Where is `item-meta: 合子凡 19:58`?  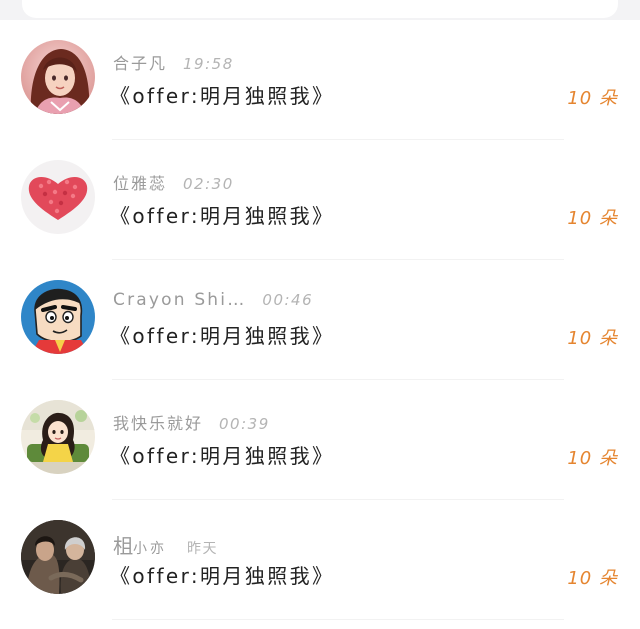
item-meta: 合子凡 19:58 is located at coordinates (173, 62).